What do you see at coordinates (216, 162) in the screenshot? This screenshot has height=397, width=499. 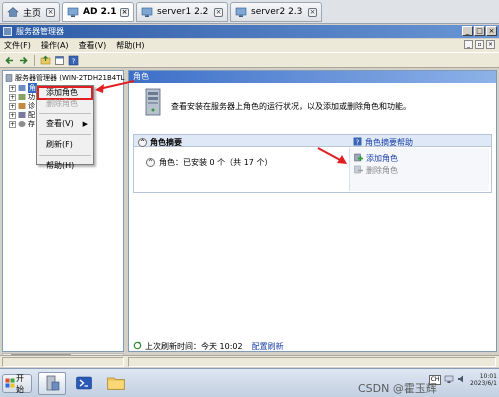 I see `roles-status: 角色：已安装 0 个（共 17 个）` at bounding box center [216, 162].